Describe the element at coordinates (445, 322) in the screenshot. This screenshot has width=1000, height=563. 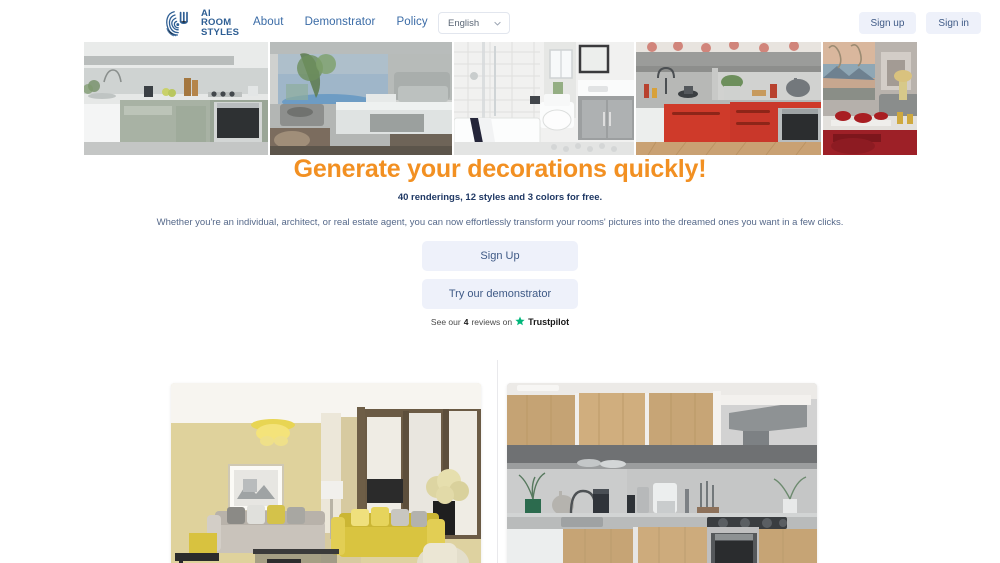
I see `trustpilot-prefix: See our` at that location.